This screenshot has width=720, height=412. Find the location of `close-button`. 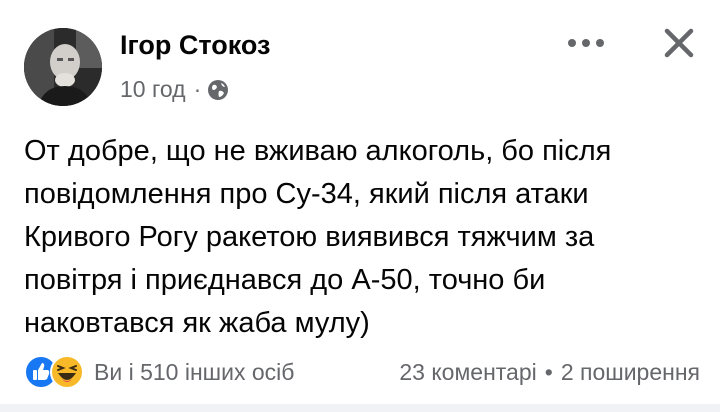

close-button is located at coordinates (679, 45).